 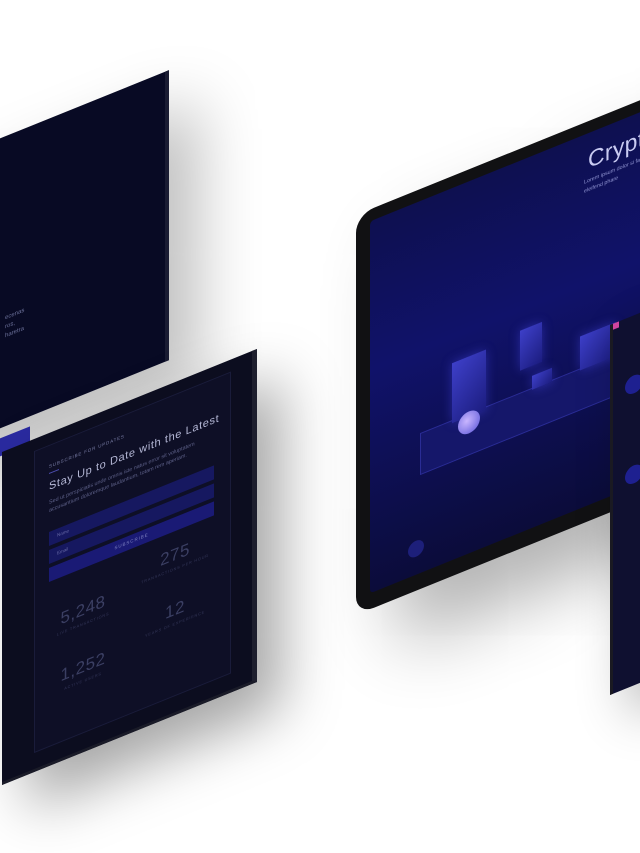 What do you see at coordinates (54, 471) in the screenshot?
I see `eyebrow-divider` at bounding box center [54, 471].